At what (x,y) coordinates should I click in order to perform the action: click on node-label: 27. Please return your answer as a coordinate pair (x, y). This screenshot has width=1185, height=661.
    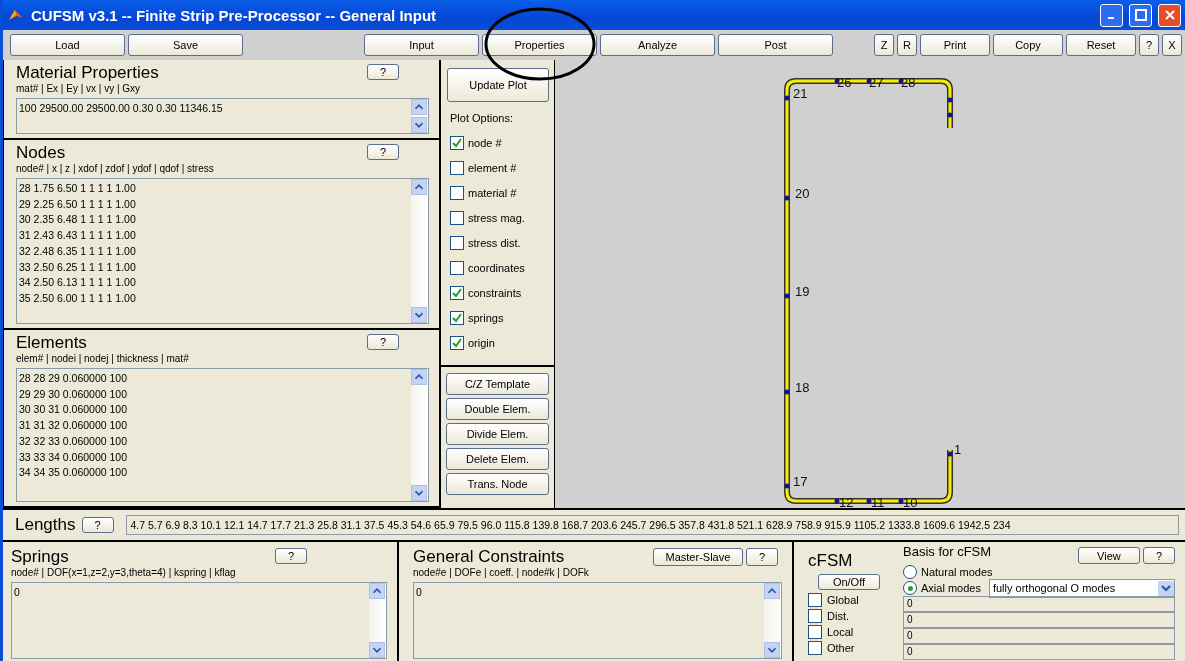
    Looking at the image, I should click on (876, 82).